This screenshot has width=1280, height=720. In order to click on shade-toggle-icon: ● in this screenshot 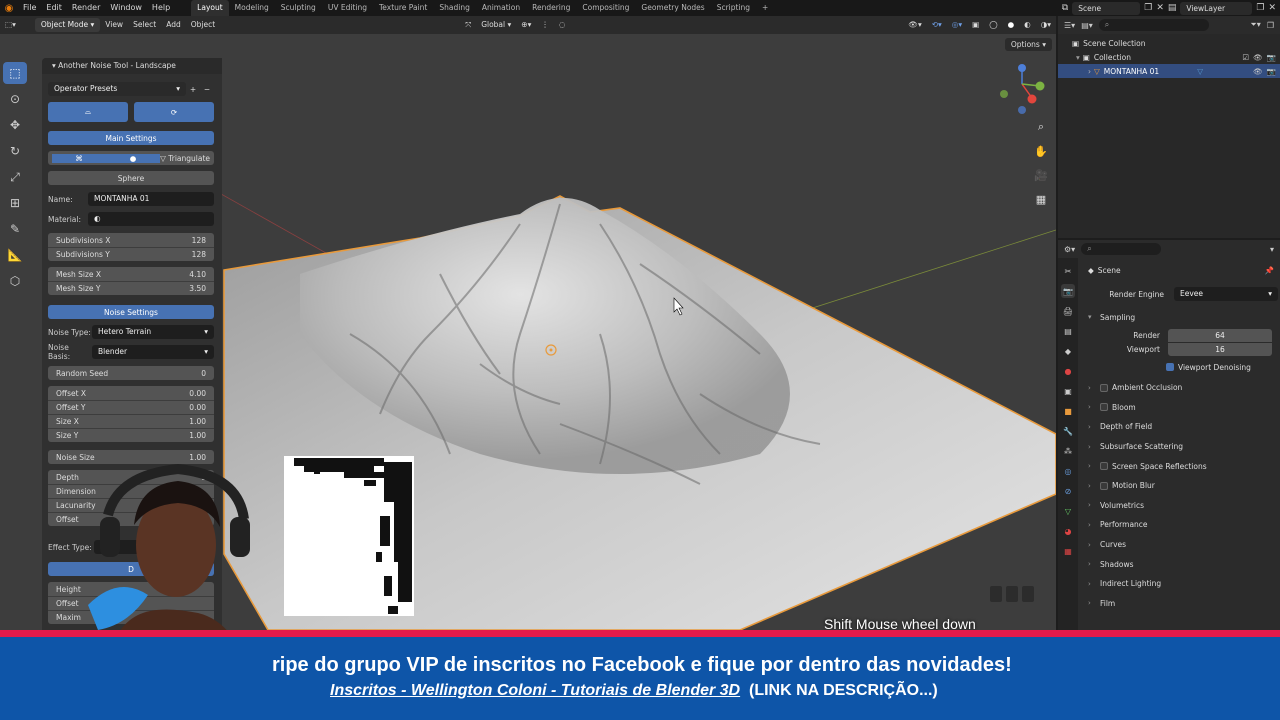, I will do `click(133, 158)`.